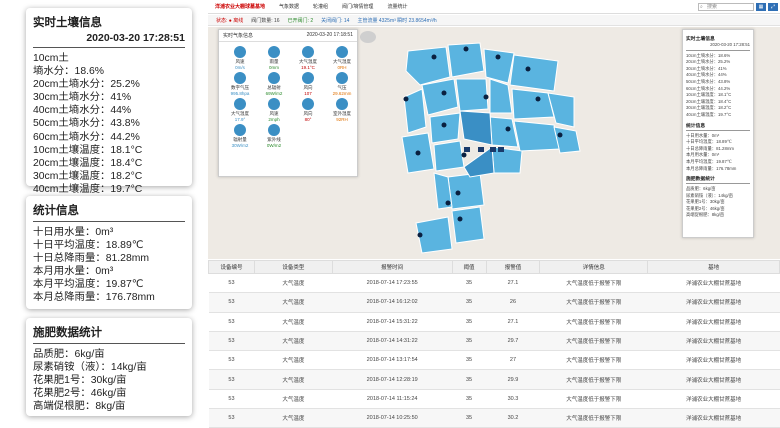 The width and height of the screenshot is (780, 428). Describe the element at coordinates (392, 341) in the screenshot. I see `table-cell: 2018-07-14 14:31:22` at that location.